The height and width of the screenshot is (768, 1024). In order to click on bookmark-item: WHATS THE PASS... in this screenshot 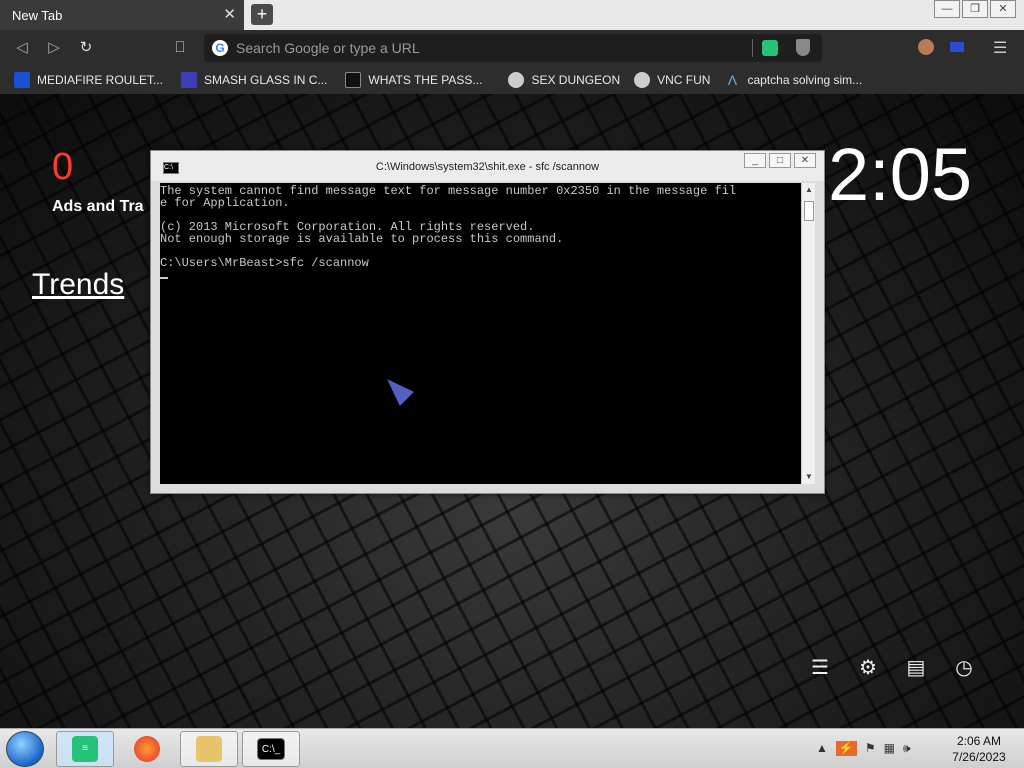, I will do `click(413, 80)`.